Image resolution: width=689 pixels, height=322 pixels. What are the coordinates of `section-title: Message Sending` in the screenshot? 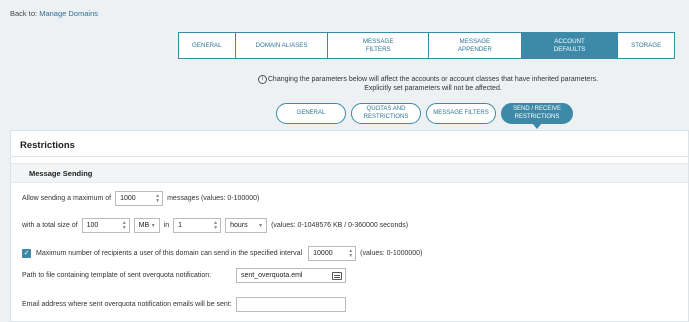 It's located at (61, 173).